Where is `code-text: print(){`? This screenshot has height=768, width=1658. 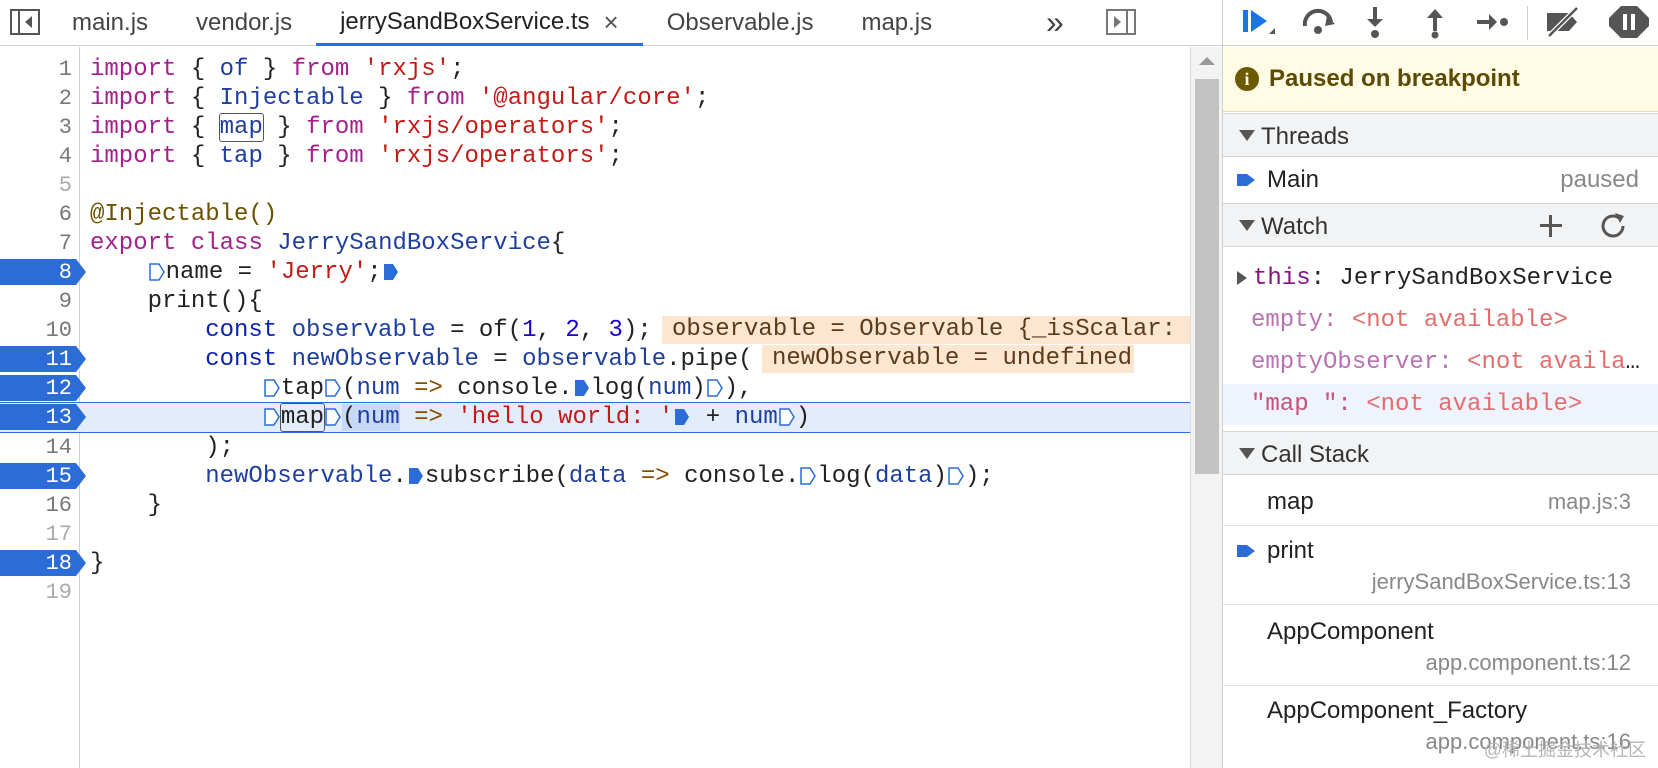
code-text: print(){ is located at coordinates (176, 301).